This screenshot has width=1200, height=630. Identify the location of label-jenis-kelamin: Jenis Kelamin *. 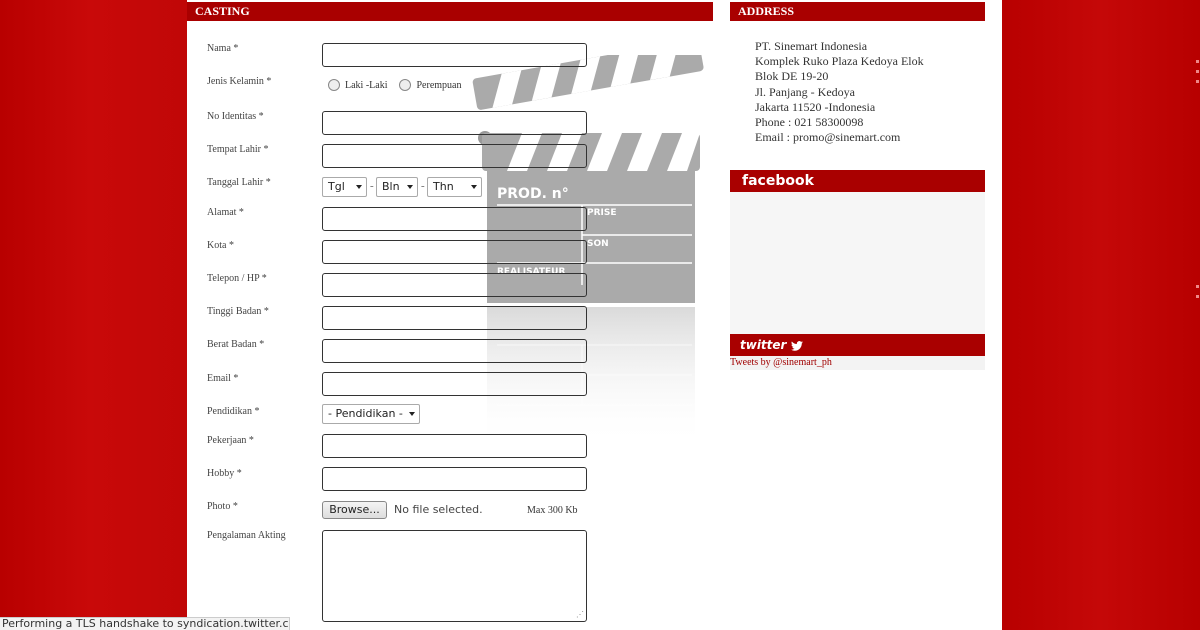
(239, 81).